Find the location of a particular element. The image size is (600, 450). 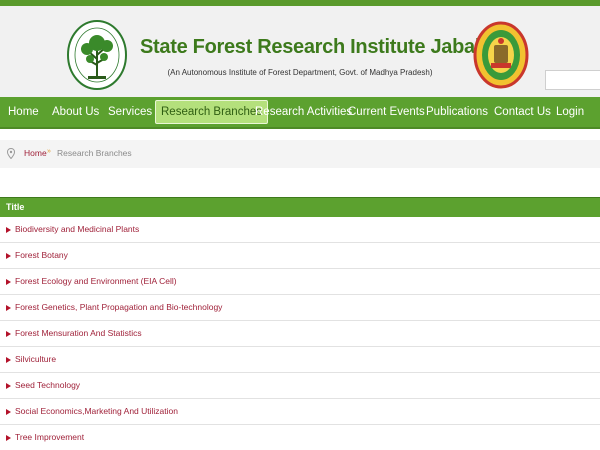

research-branch-link: Forest Botany is located at coordinates (41, 255).